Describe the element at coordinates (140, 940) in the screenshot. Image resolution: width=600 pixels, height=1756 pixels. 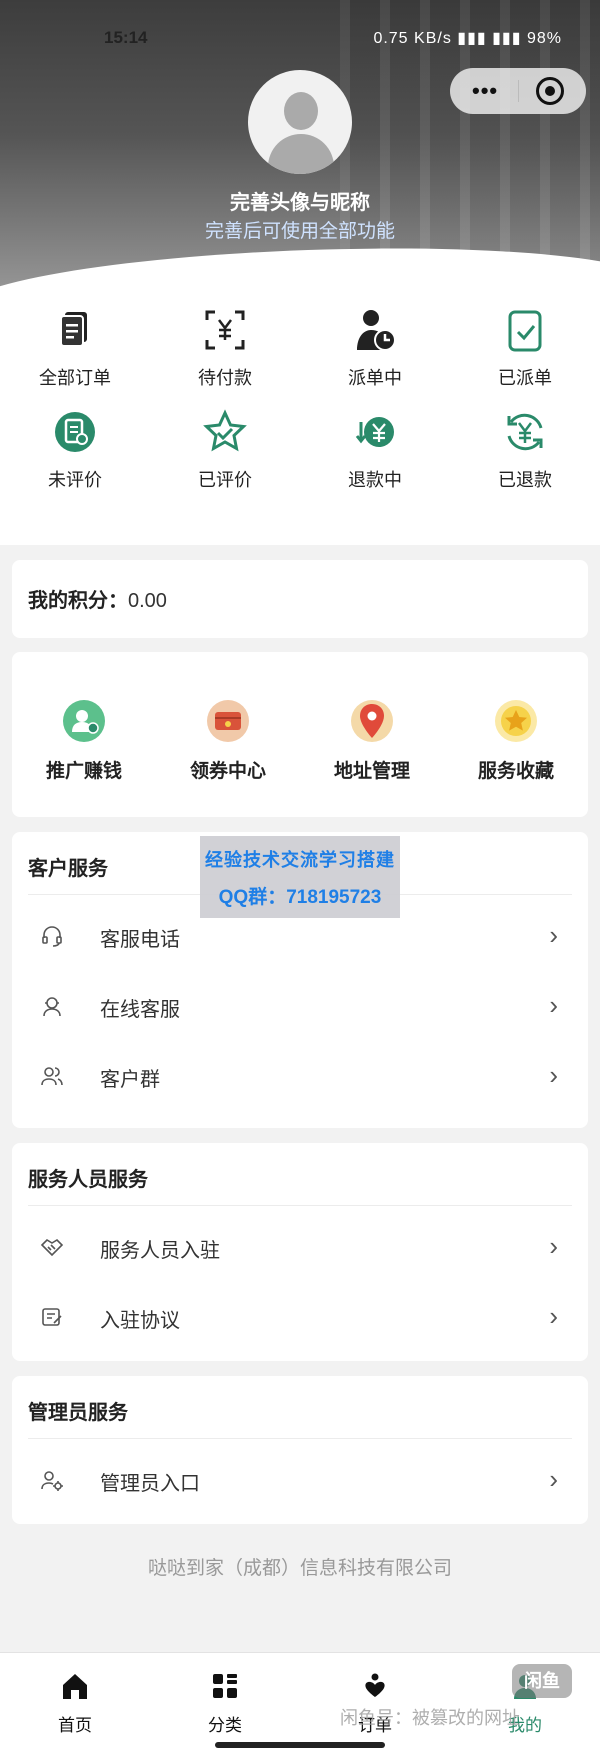
I see `row-label: 客服电话` at that location.